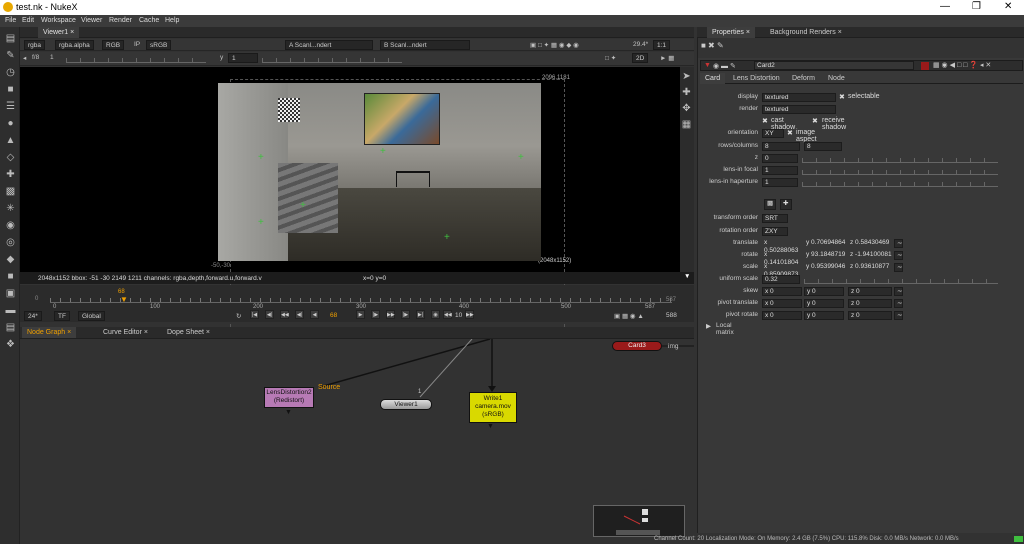 The height and width of the screenshot is (544, 1024). What do you see at coordinates (898, 267) in the screenshot?
I see `scale-anim-icon: ∼` at bounding box center [898, 267].